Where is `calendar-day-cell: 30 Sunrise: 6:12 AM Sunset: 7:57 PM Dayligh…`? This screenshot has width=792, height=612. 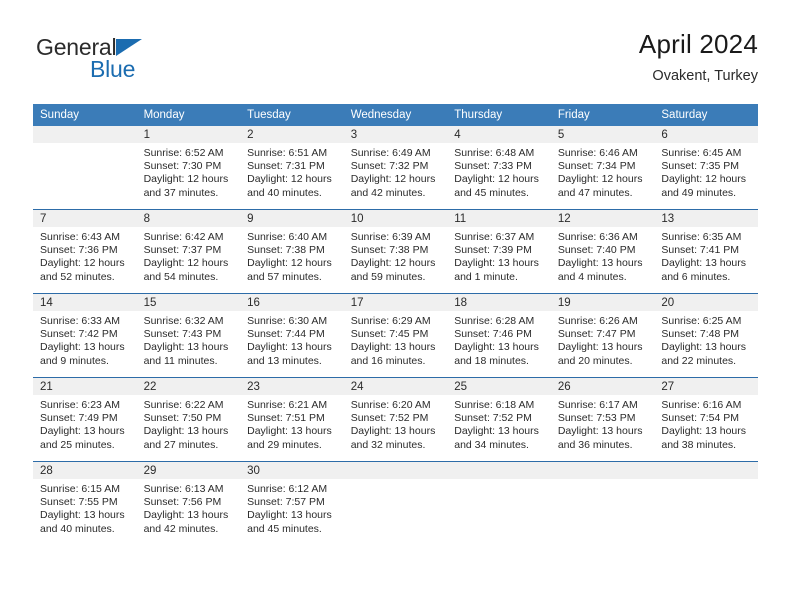
calendar-day-cell: 30 Sunrise: 6:12 AM Sunset: 7:57 PM Dayligh… is located at coordinates (292, 503).